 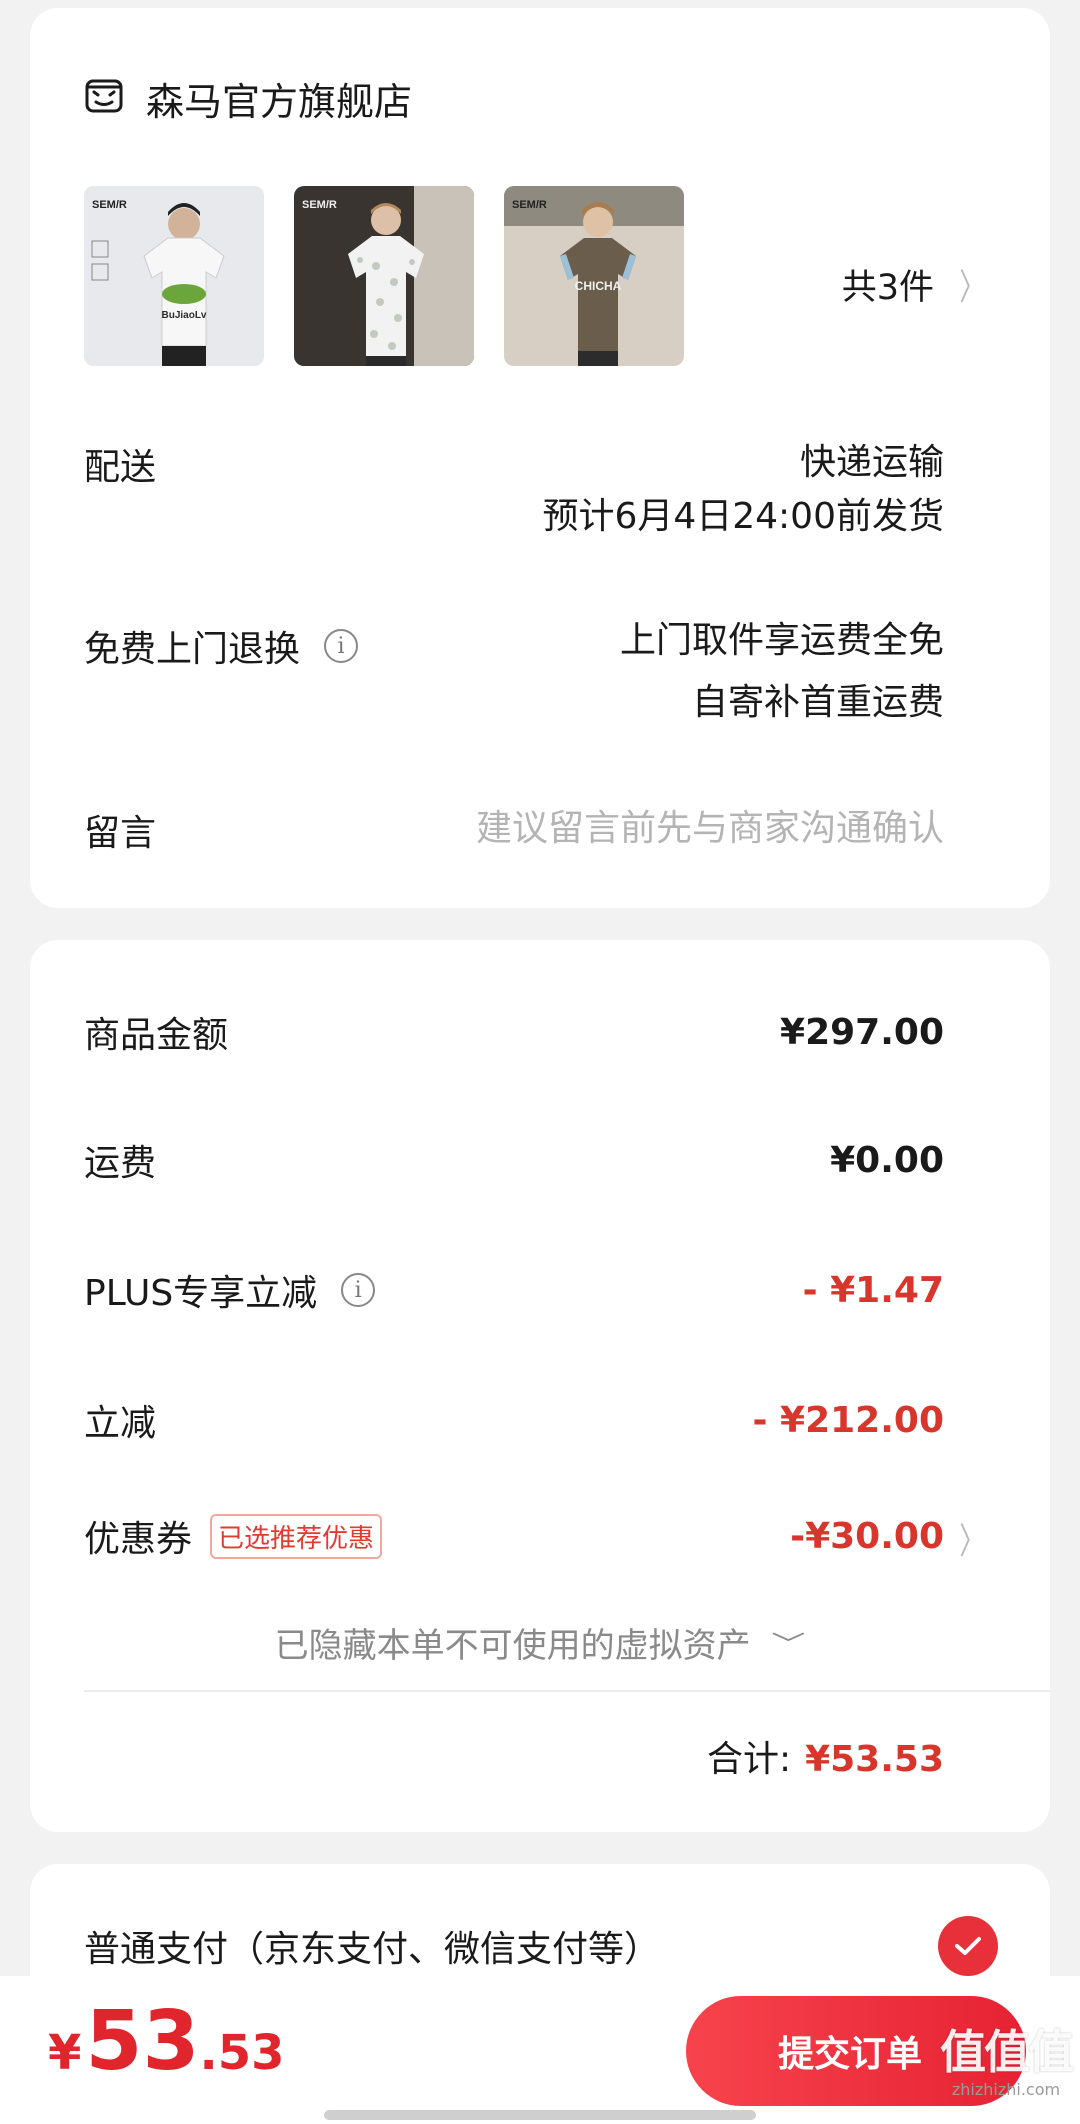 I want to click on shop-header: 森马官方旗舰店, so click(x=248, y=98).